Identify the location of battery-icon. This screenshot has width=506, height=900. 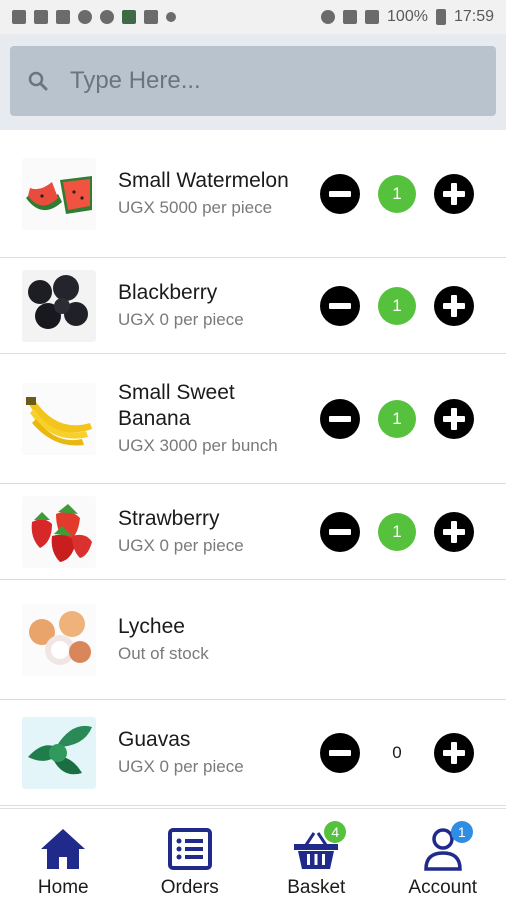
(440, 17).